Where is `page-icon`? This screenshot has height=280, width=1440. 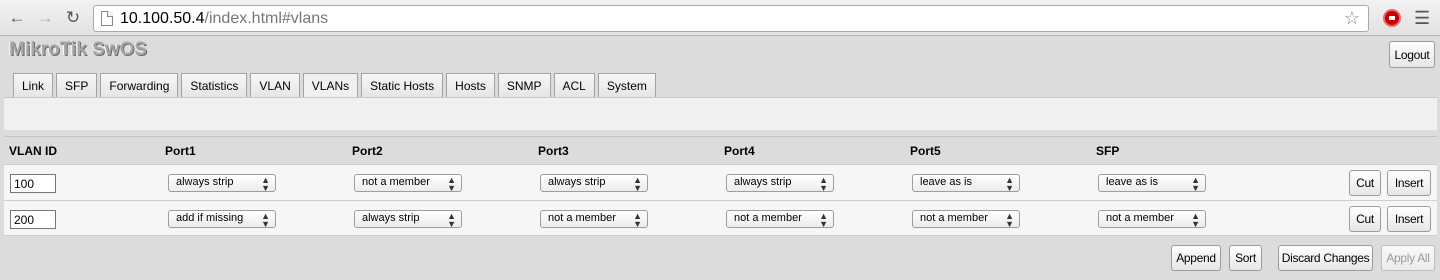 page-icon is located at coordinates (107, 18).